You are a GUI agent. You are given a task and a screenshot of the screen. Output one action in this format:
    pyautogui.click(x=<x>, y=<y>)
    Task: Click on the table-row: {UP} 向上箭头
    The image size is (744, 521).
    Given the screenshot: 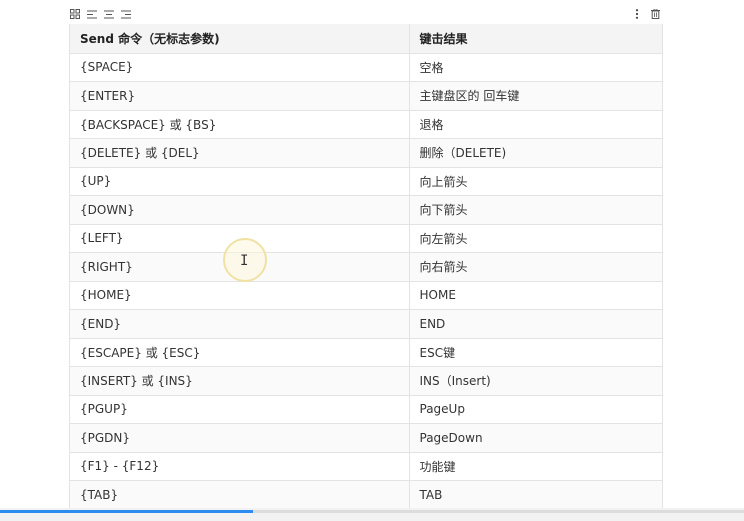 What is the action you would take?
    pyautogui.click(x=366, y=181)
    